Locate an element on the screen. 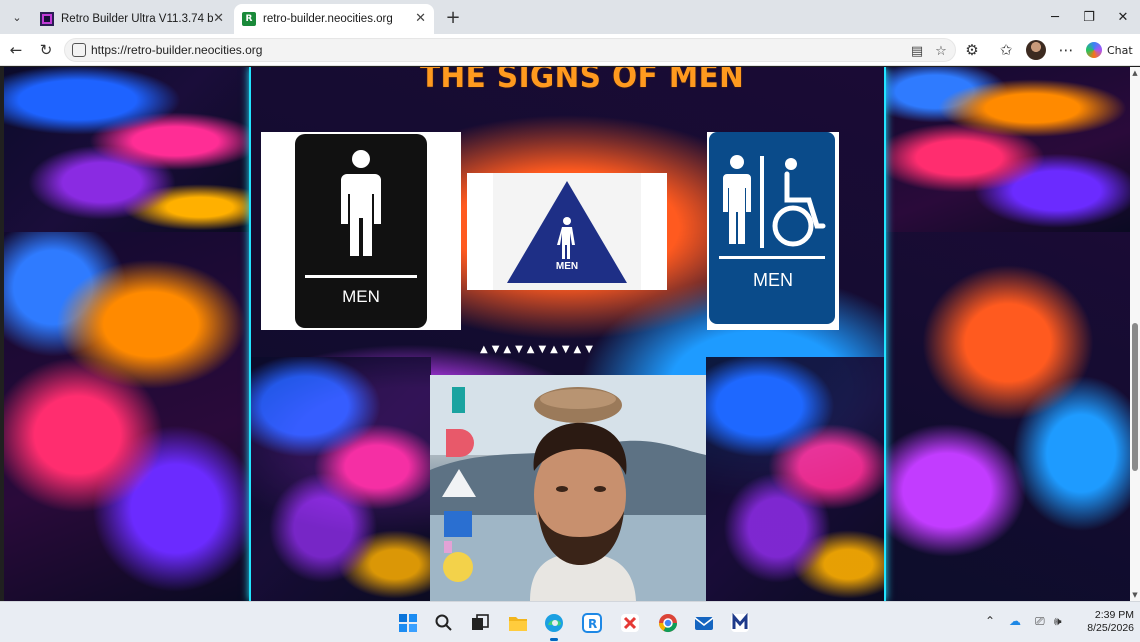 Image resolution: width=1140 pixels, height=642 pixels. accessible-men-sign-image: MEN is located at coordinates (773, 231).